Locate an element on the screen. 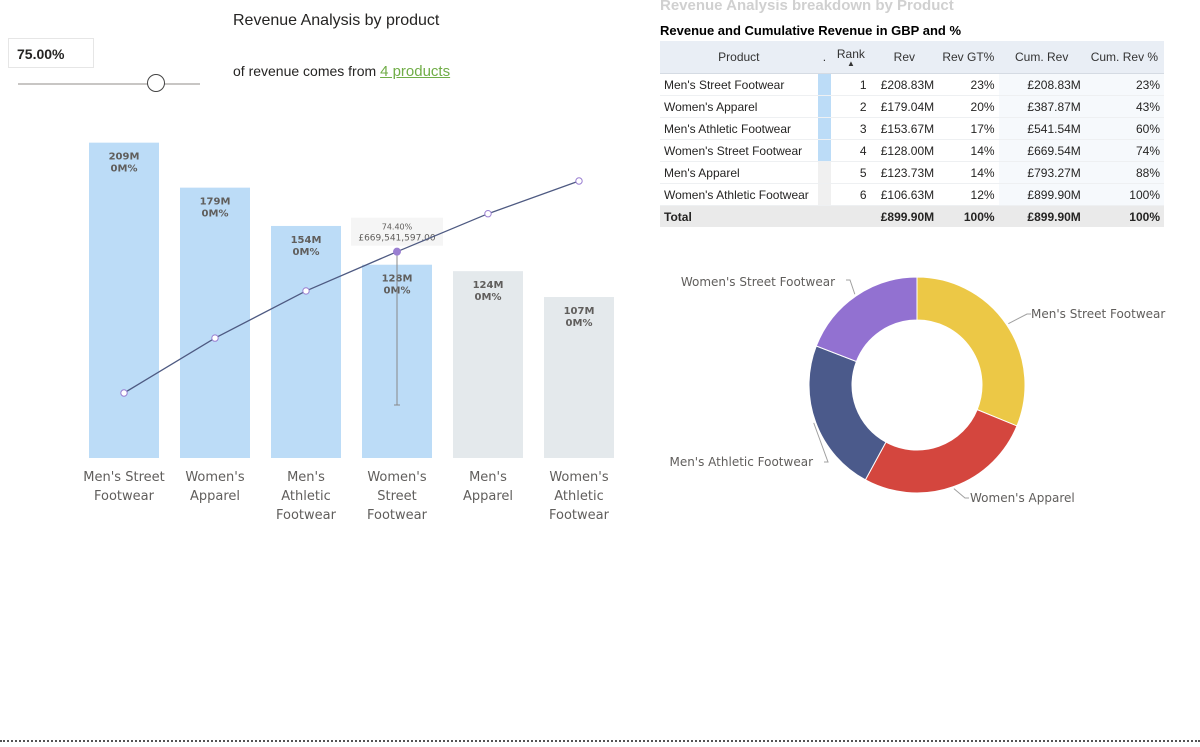 The width and height of the screenshot is (1200, 747). x-axis-tick-label: Men's Street is located at coordinates (123, 477).